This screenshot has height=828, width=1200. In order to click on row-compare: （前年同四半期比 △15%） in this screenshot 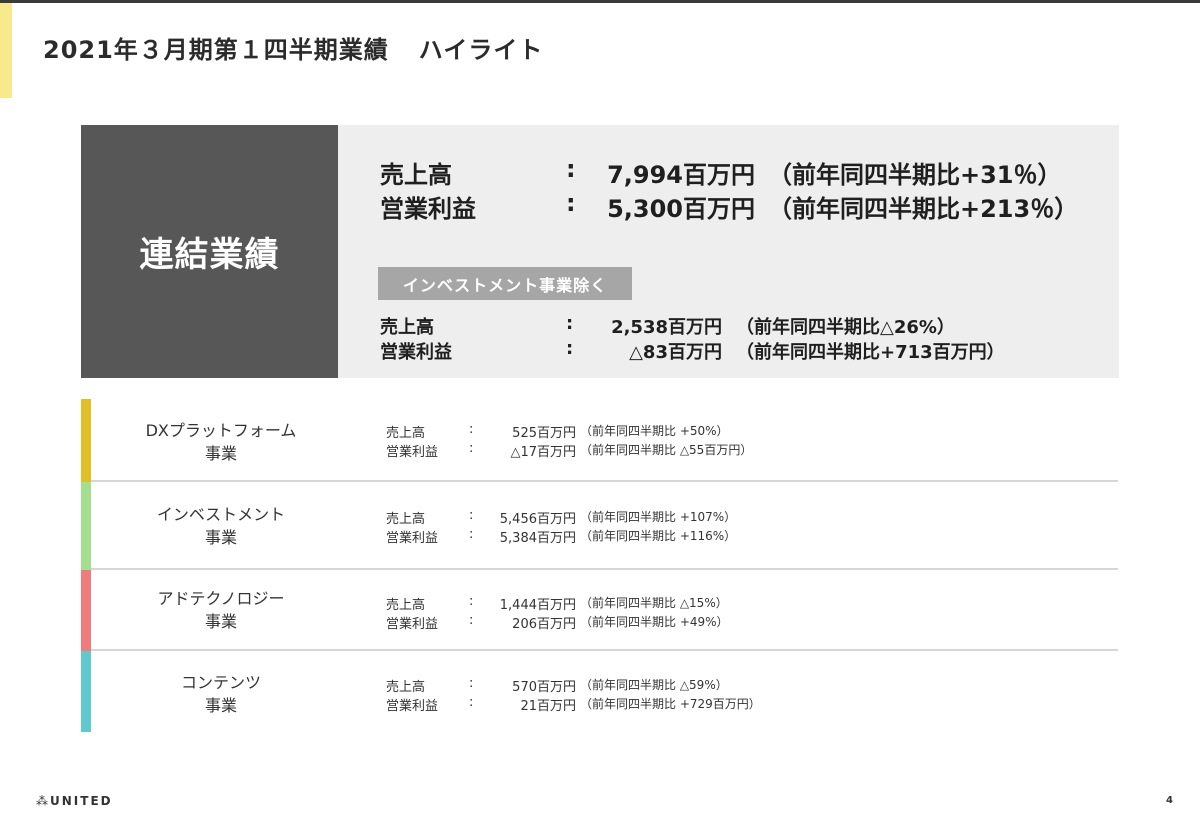, I will do `click(654, 603)`.